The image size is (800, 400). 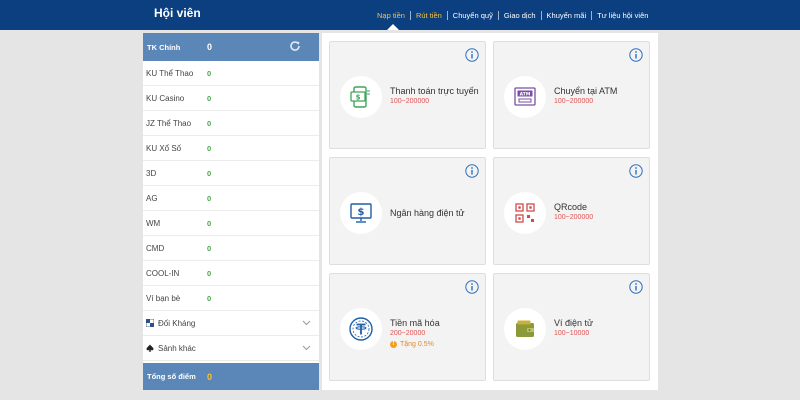 I want to click on active-nav-indicator, so click(x=393, y=27).